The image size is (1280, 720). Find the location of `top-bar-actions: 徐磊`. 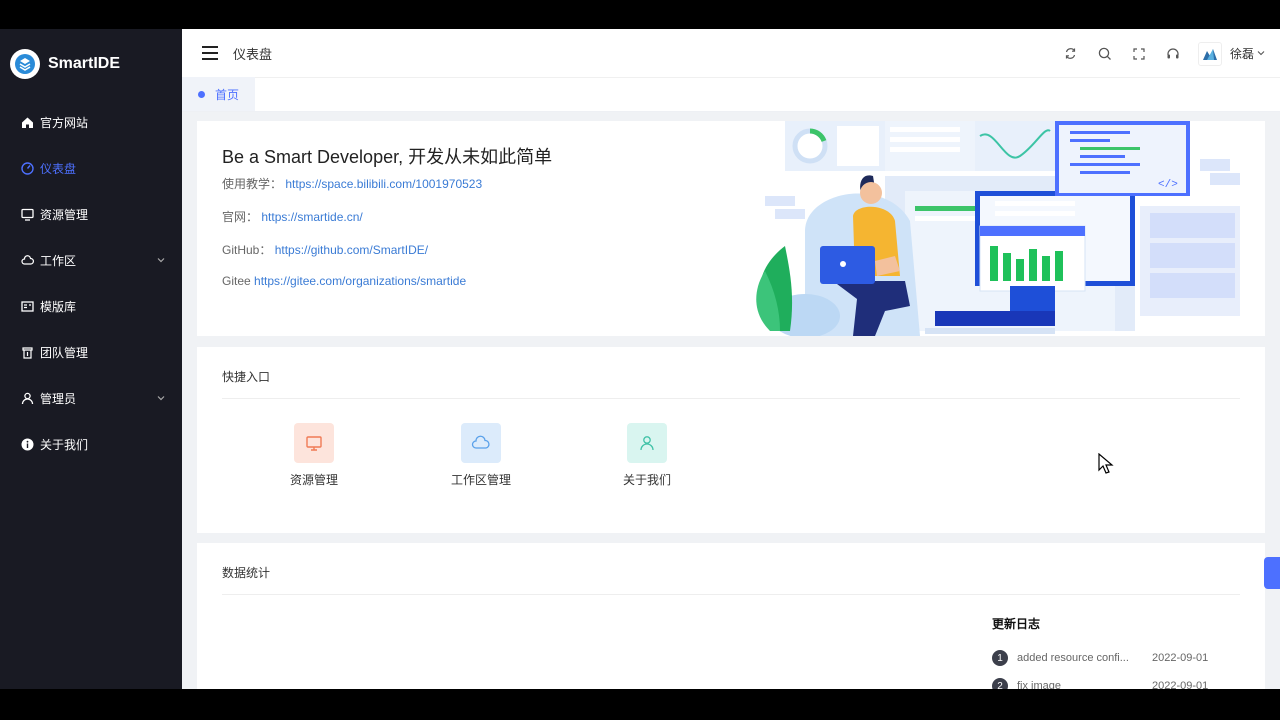

top-bar-actions: 徐磊 is located at coordinates (1160, 53).